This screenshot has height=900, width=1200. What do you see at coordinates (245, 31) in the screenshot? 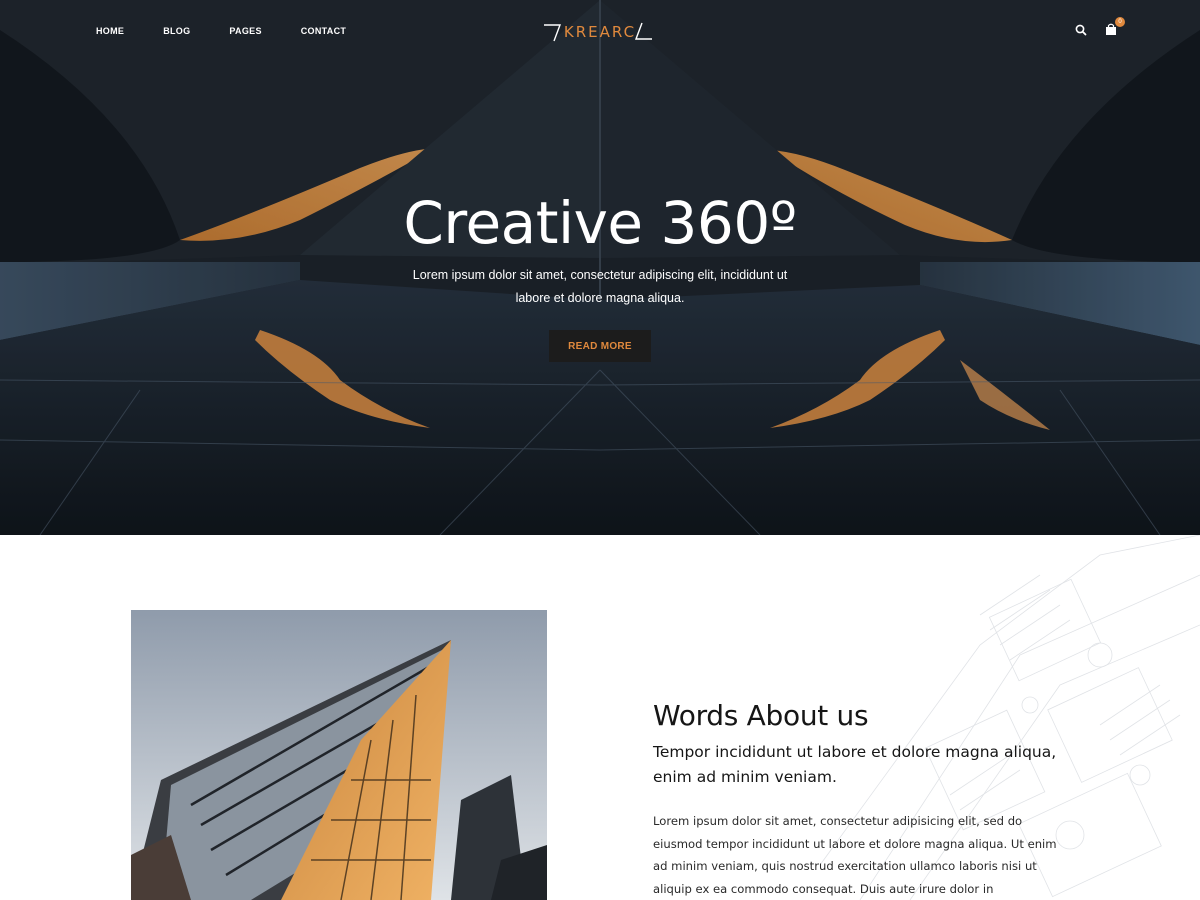
I see `nav-pages: PAGES` at bounding box center [245, 31].